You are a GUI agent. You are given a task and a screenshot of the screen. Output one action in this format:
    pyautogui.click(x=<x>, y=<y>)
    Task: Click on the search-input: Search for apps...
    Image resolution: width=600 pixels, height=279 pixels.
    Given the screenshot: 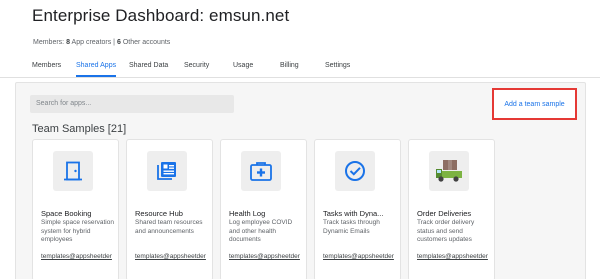 What is the action you would take?
    pyautogui.click(x=132, y=104)
    